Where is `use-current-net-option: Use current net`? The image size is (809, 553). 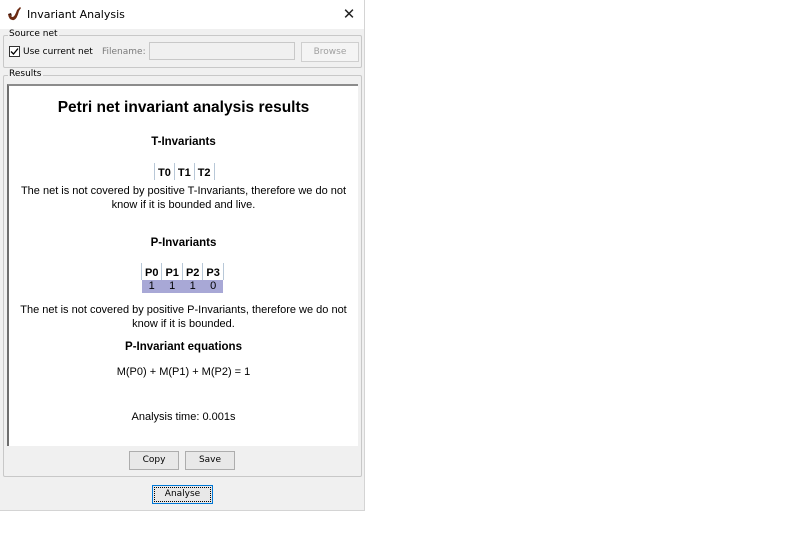
use-current-net-option: Use current net is located at coordinates (51, 51).